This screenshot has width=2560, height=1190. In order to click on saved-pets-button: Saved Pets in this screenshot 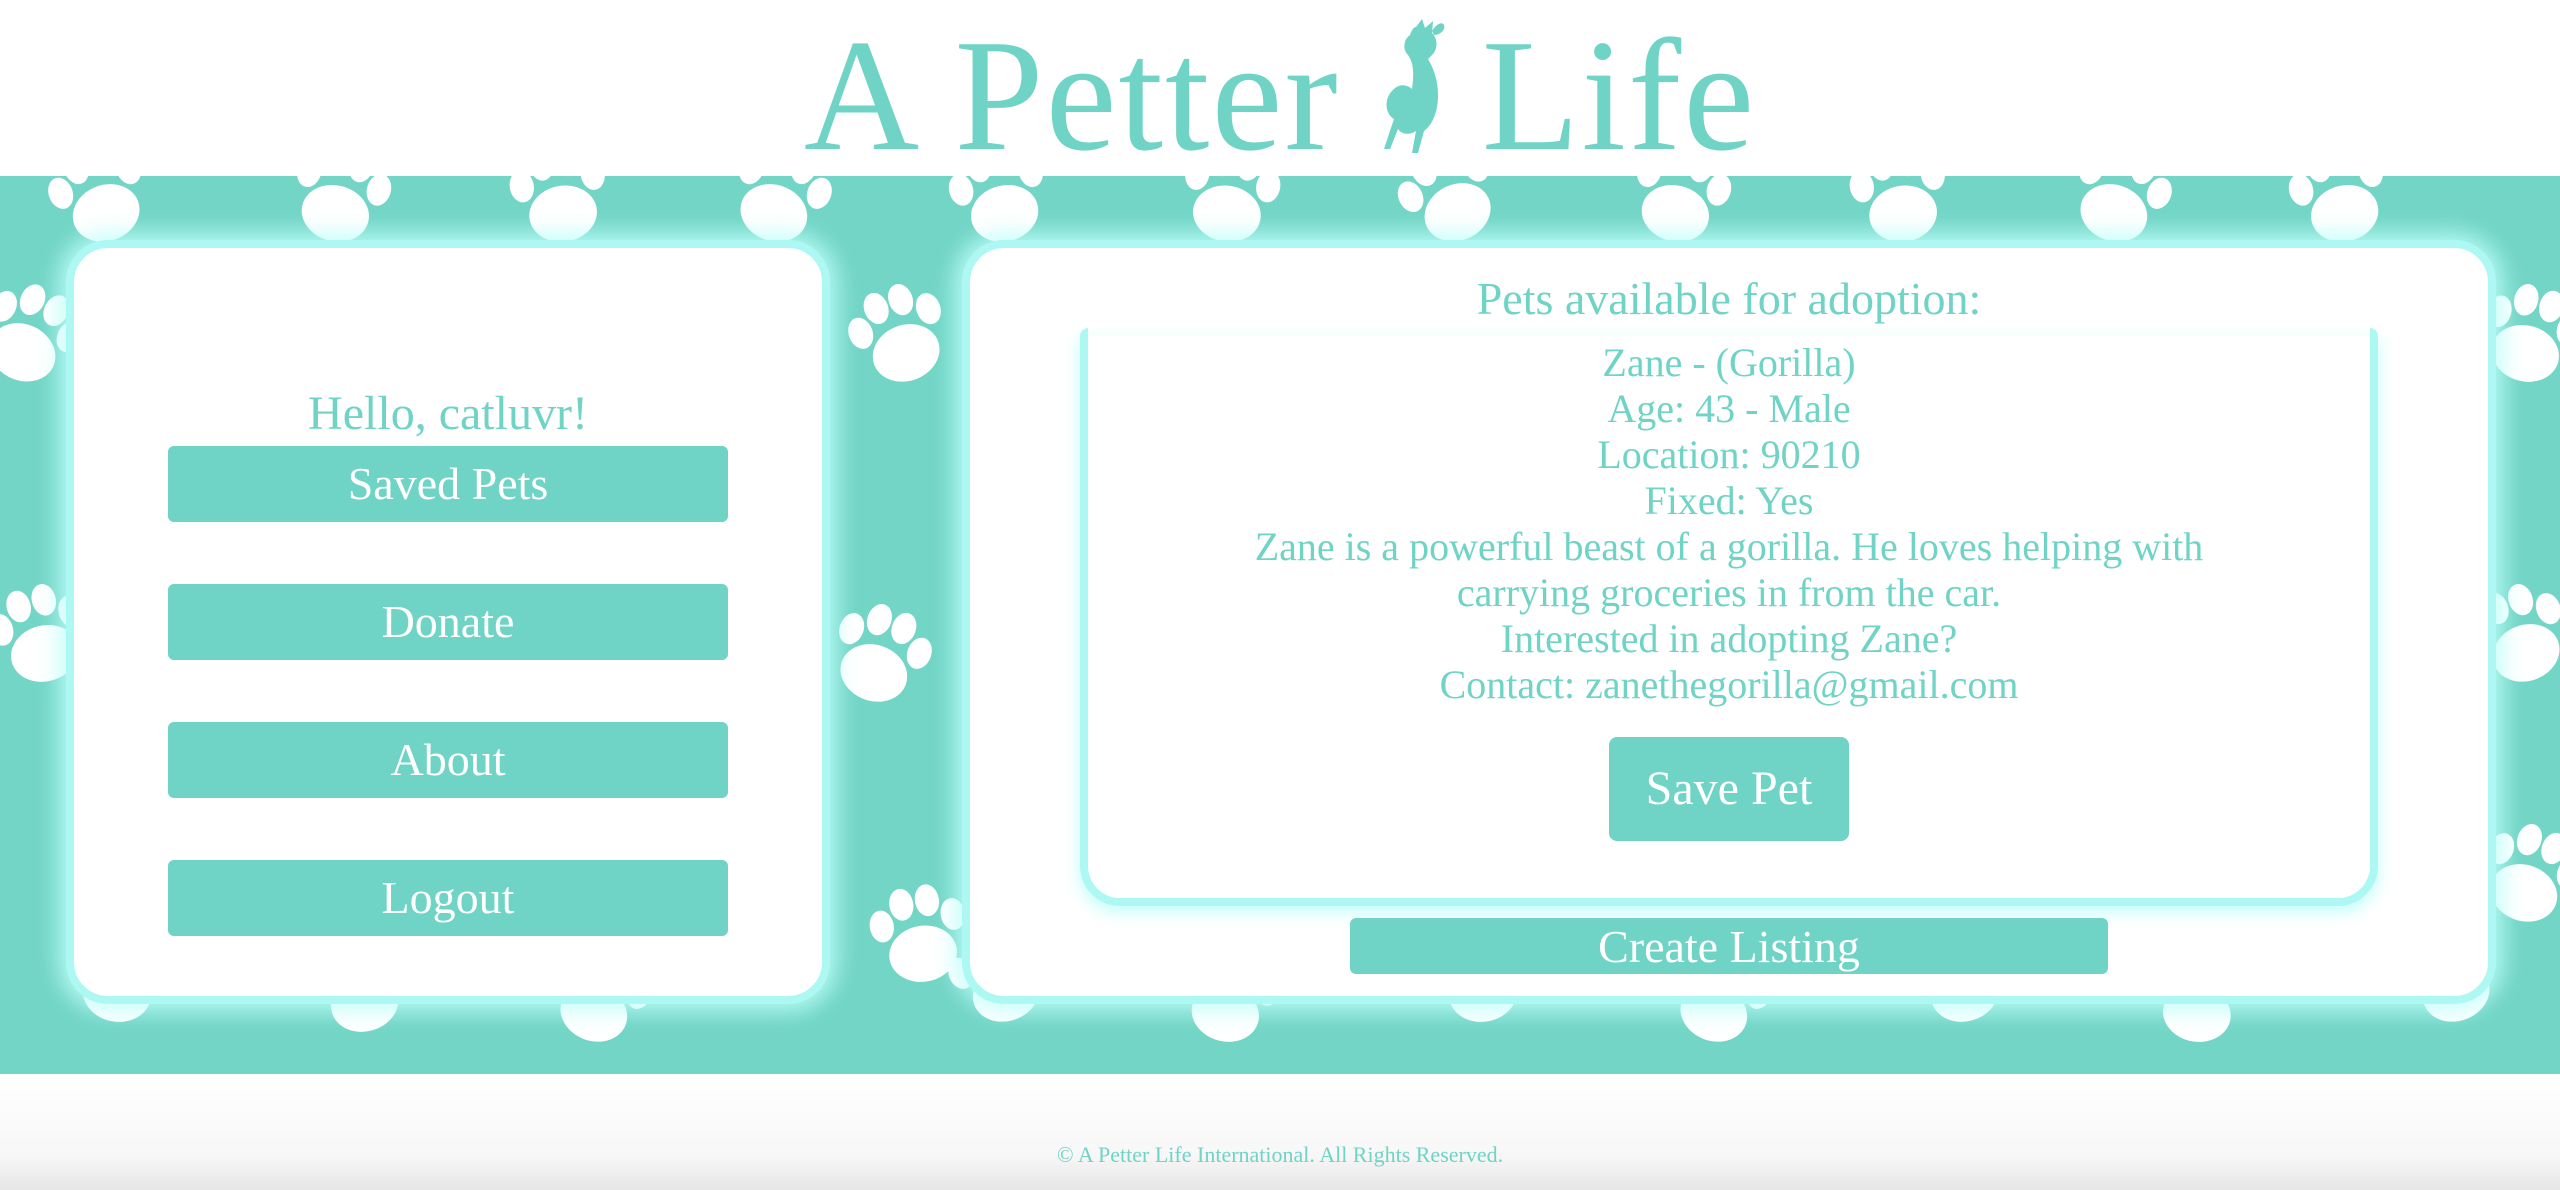, I will do `click(448, 484)`.